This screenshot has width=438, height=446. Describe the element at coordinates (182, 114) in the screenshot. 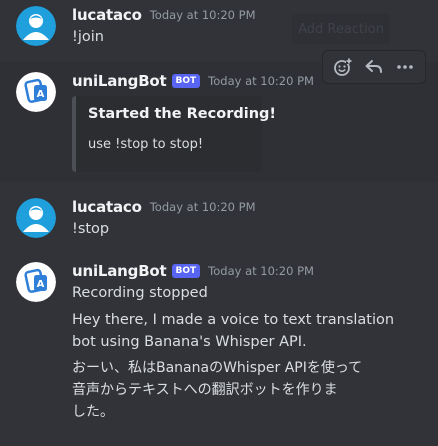

I see `embed-title: Started the Recording!` at that location.